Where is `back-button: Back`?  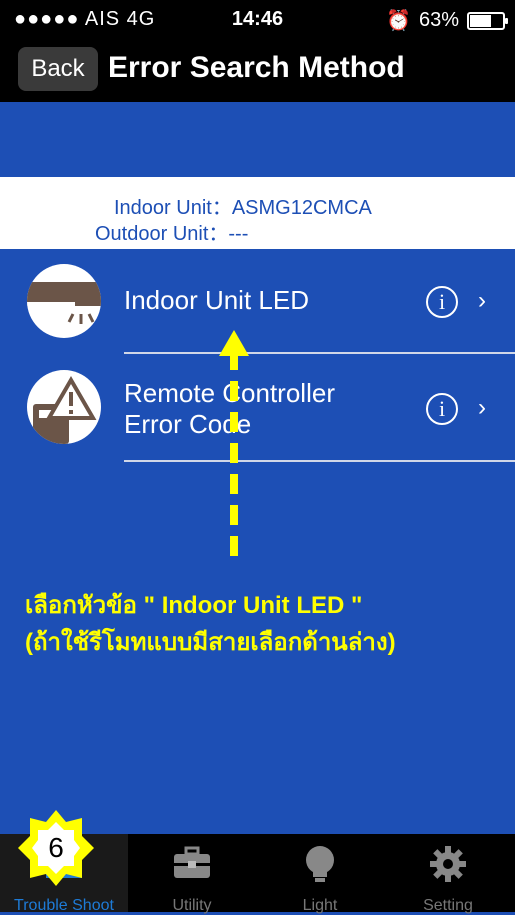 back-button: Back is located at coordinates (58, 69).